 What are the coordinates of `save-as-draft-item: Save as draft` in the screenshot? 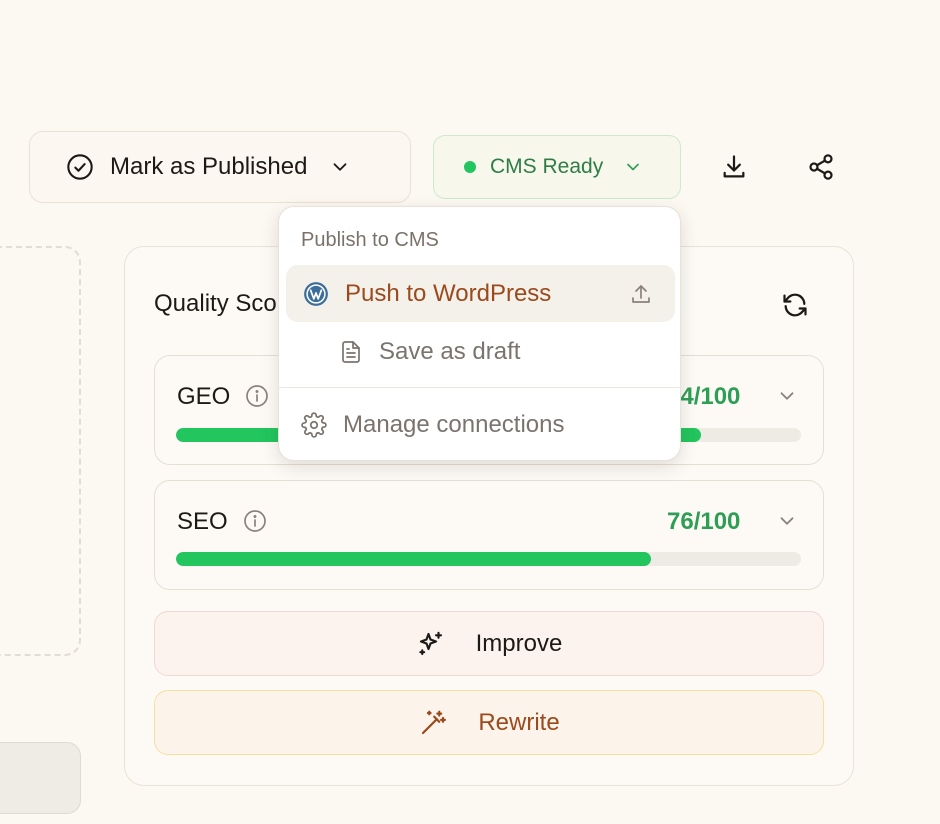 It's located at (429, 352).